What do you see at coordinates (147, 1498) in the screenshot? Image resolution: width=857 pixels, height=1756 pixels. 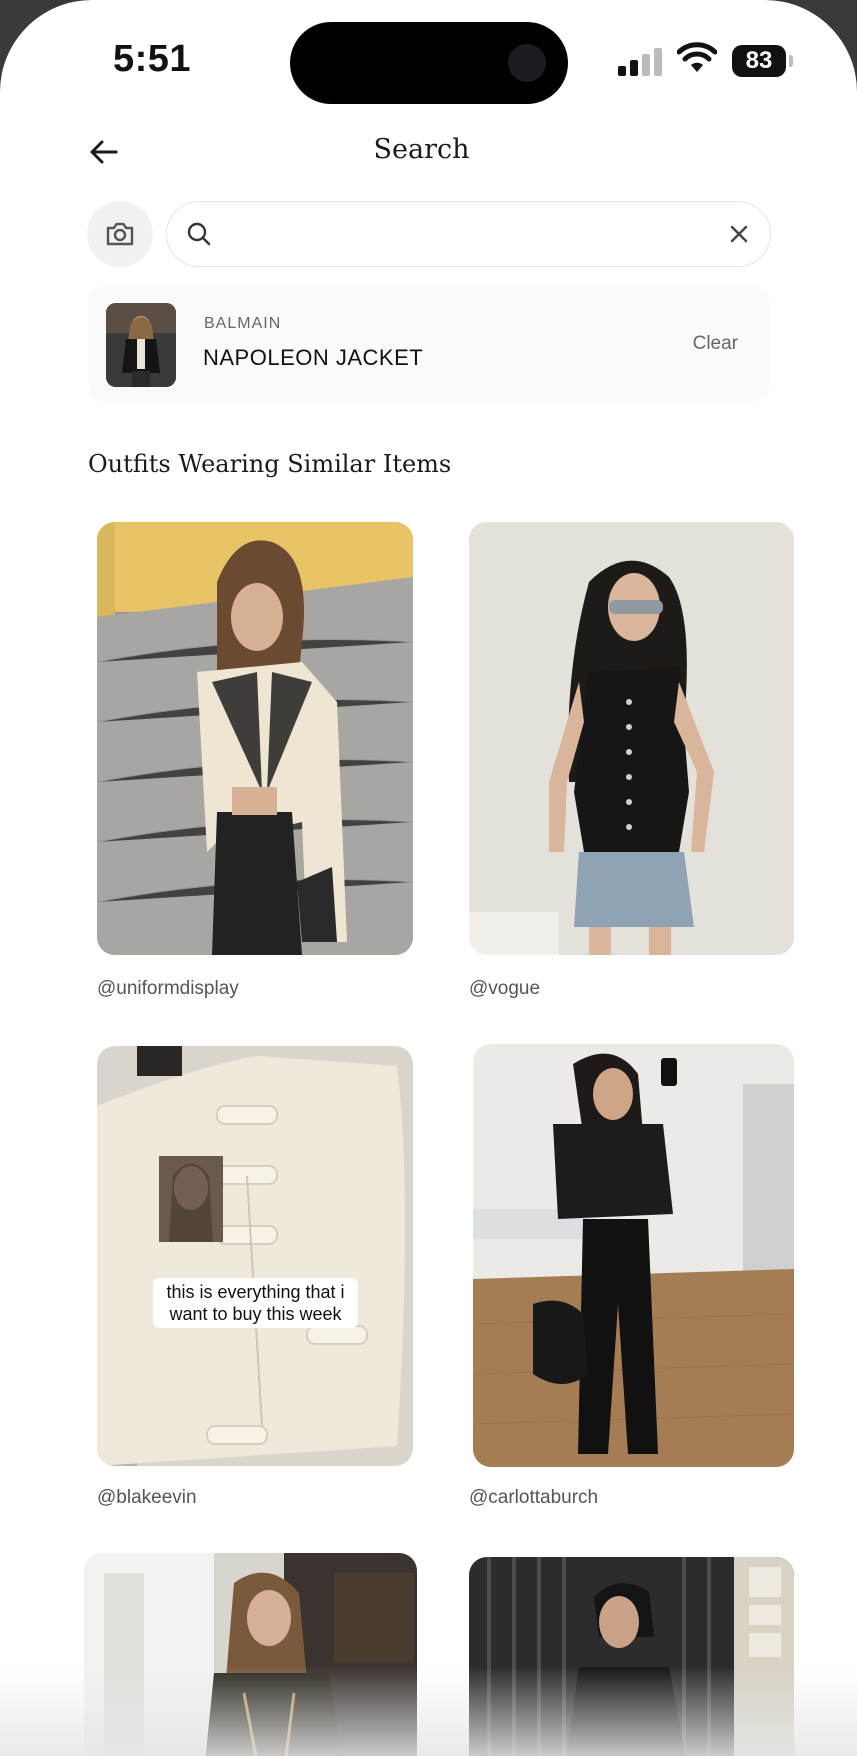 I see `outfit-handle: @blakeevin` at bounding box center [147, 1498].